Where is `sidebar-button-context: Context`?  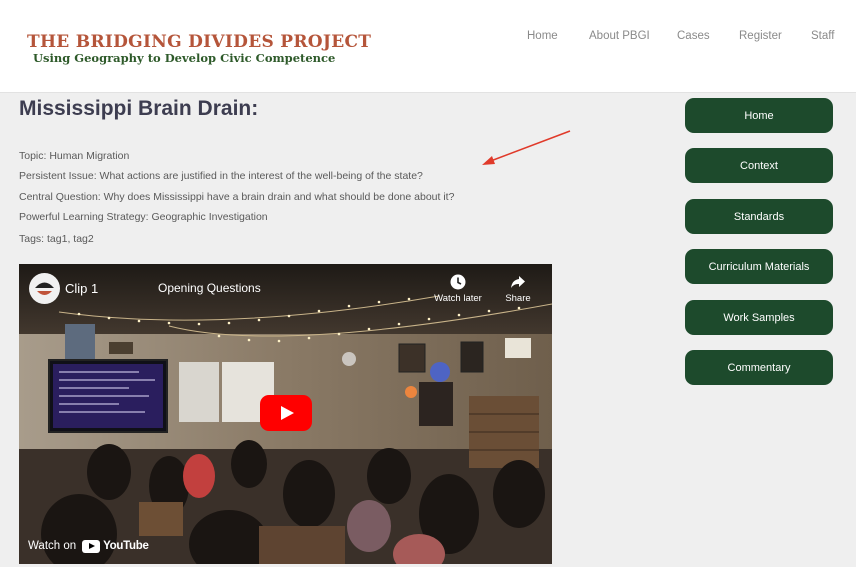 sidebar-button-context: Context is located at coordinates (759, 165).